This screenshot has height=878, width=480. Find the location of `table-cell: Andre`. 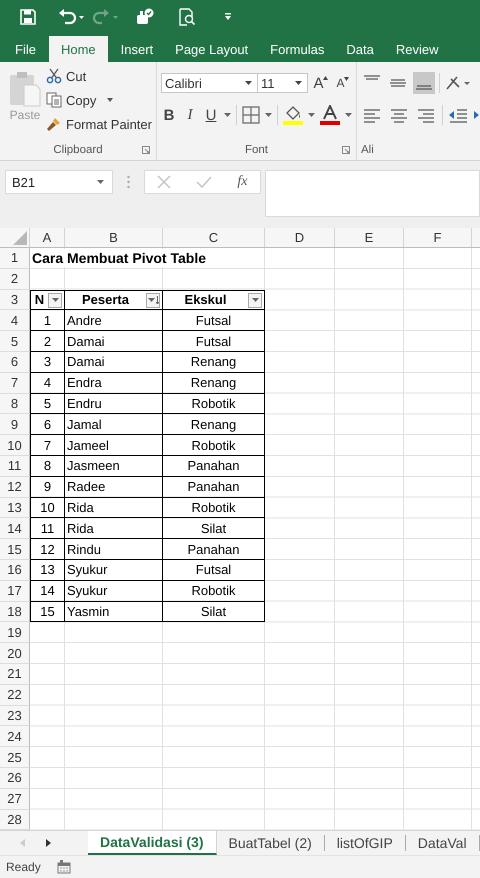

table-cell: Andre is located at coordinates (84, 320).